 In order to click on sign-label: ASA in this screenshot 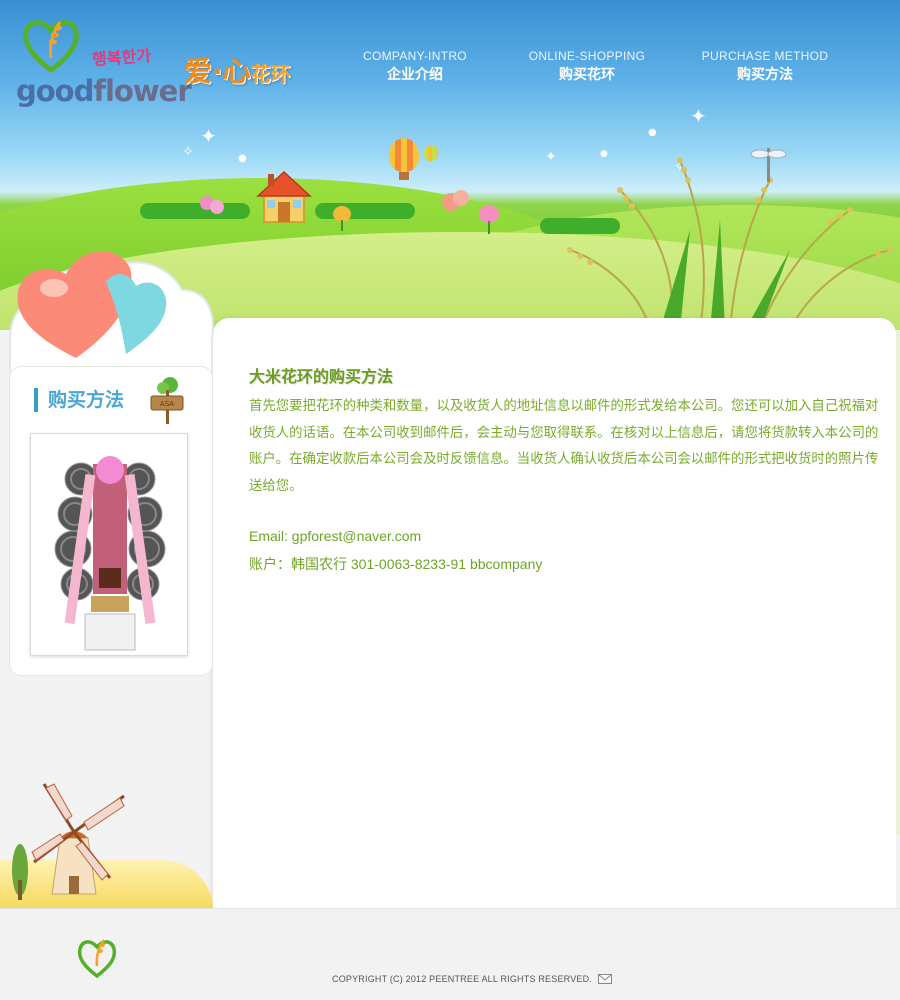, I will do `click(167, 404)`.